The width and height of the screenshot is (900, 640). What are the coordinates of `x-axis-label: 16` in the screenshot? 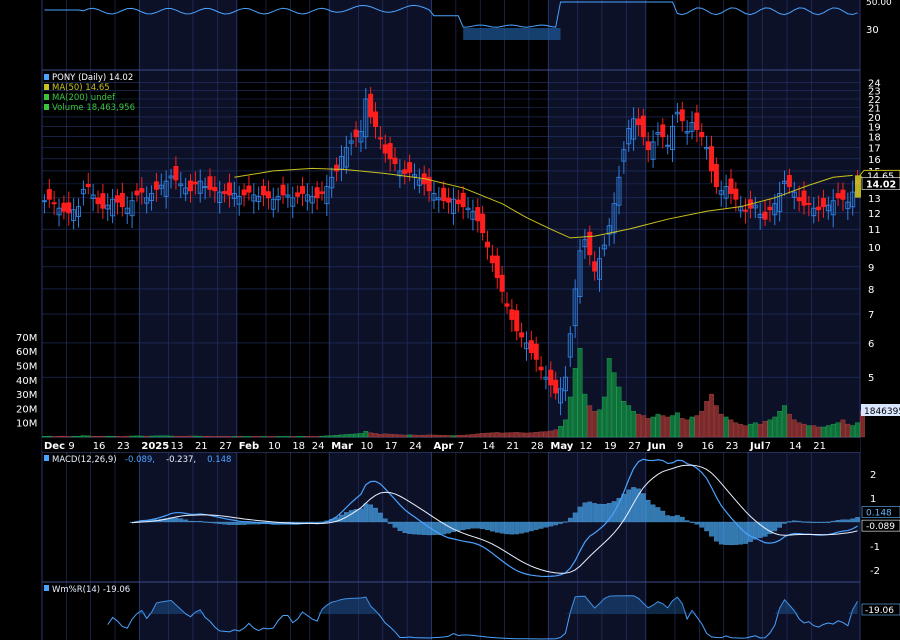 It's located at (707, 446).